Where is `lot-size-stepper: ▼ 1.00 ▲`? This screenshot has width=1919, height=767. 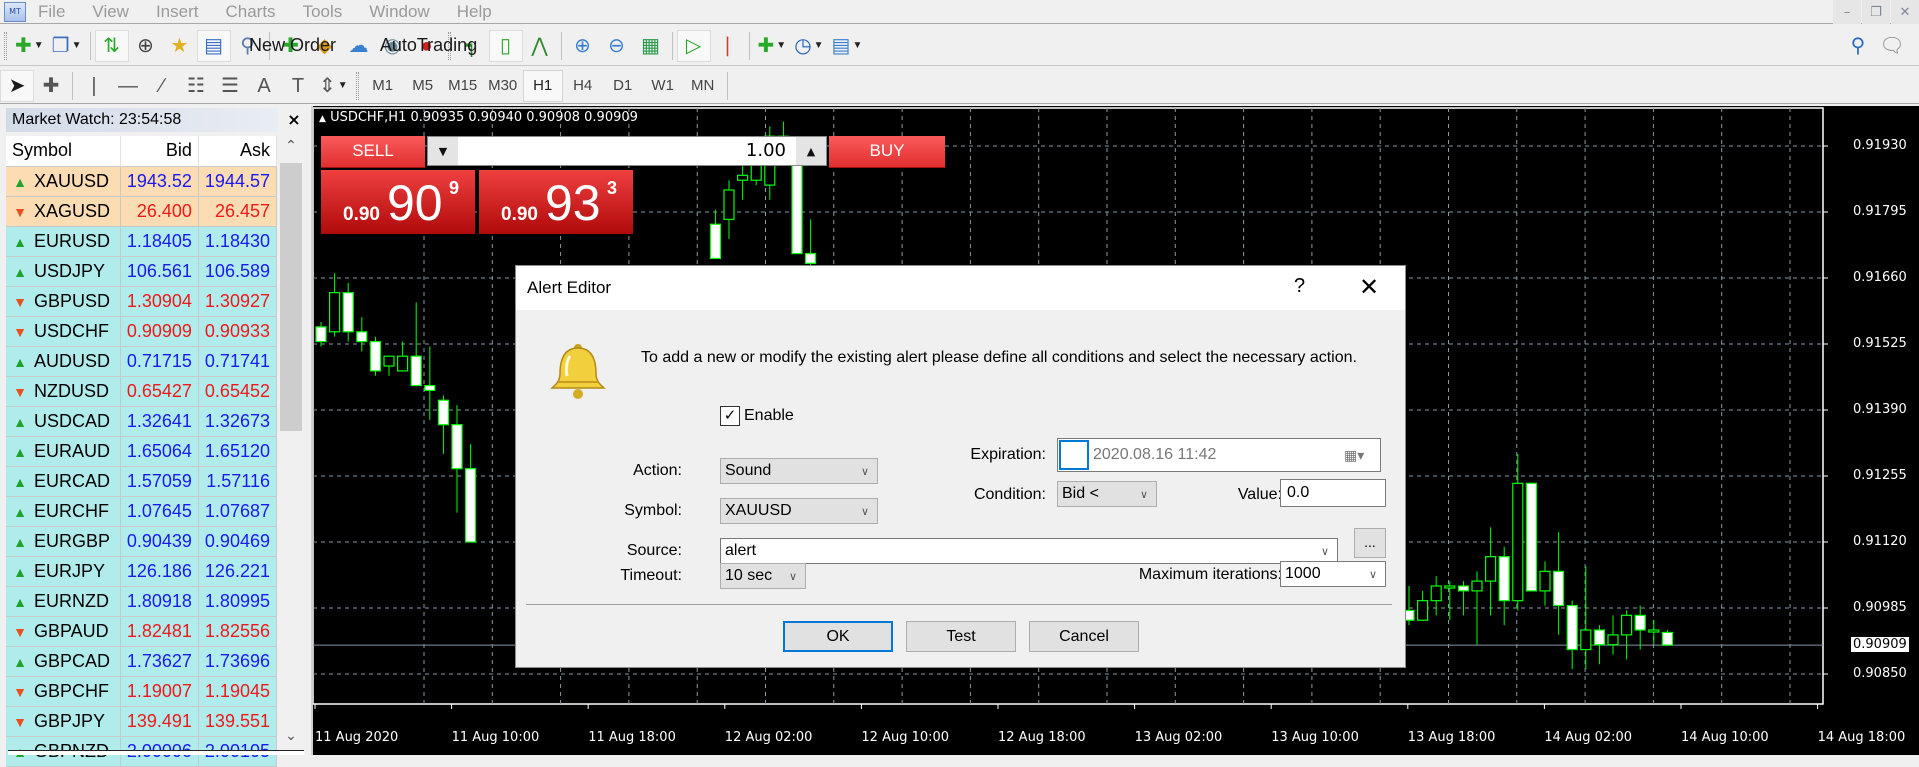 lot-size-stepper: ▼ 1.00 ▲ is located at coordinates (627, 151).